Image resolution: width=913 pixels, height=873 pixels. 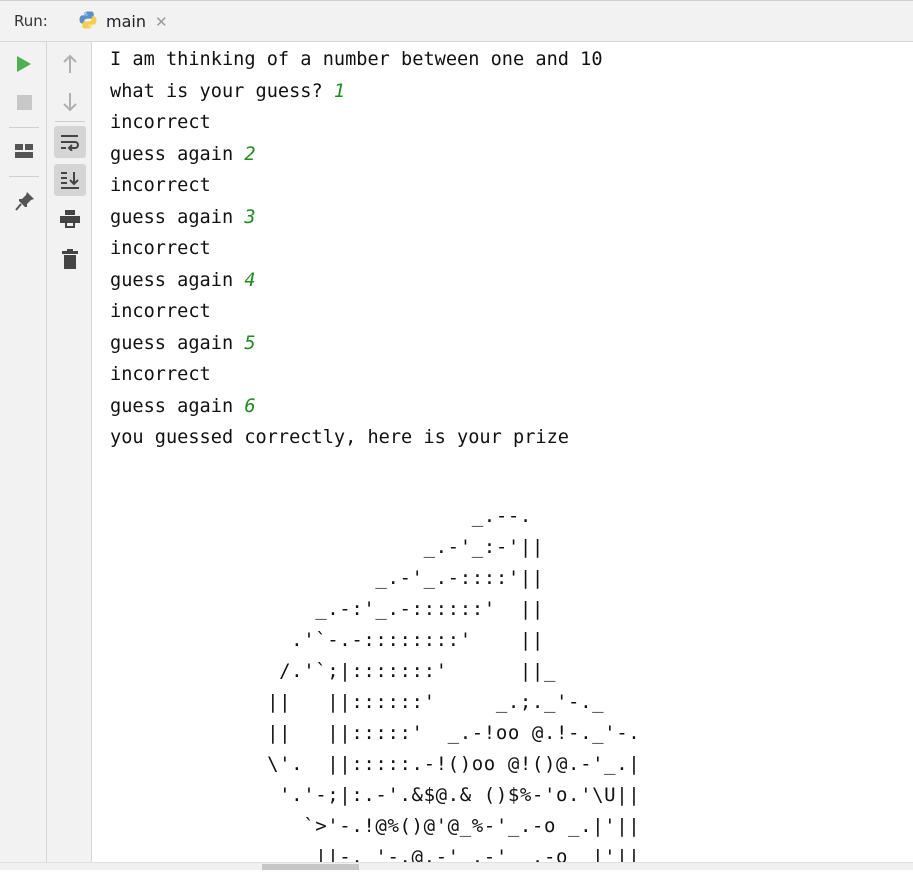 I want to click on print-icon, so click(x=70, y=219).